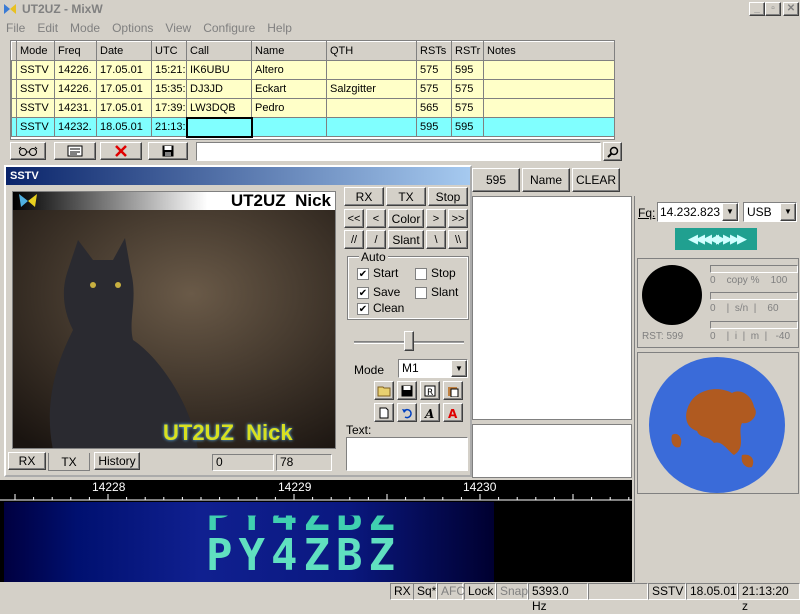 Image resolution: width=800 pixels, height=614 pixels. Describe the element at coordinates (400, 28) in the screenshot. I see `menu-bar: File Edit Mode Options View Configure Help` at that location.